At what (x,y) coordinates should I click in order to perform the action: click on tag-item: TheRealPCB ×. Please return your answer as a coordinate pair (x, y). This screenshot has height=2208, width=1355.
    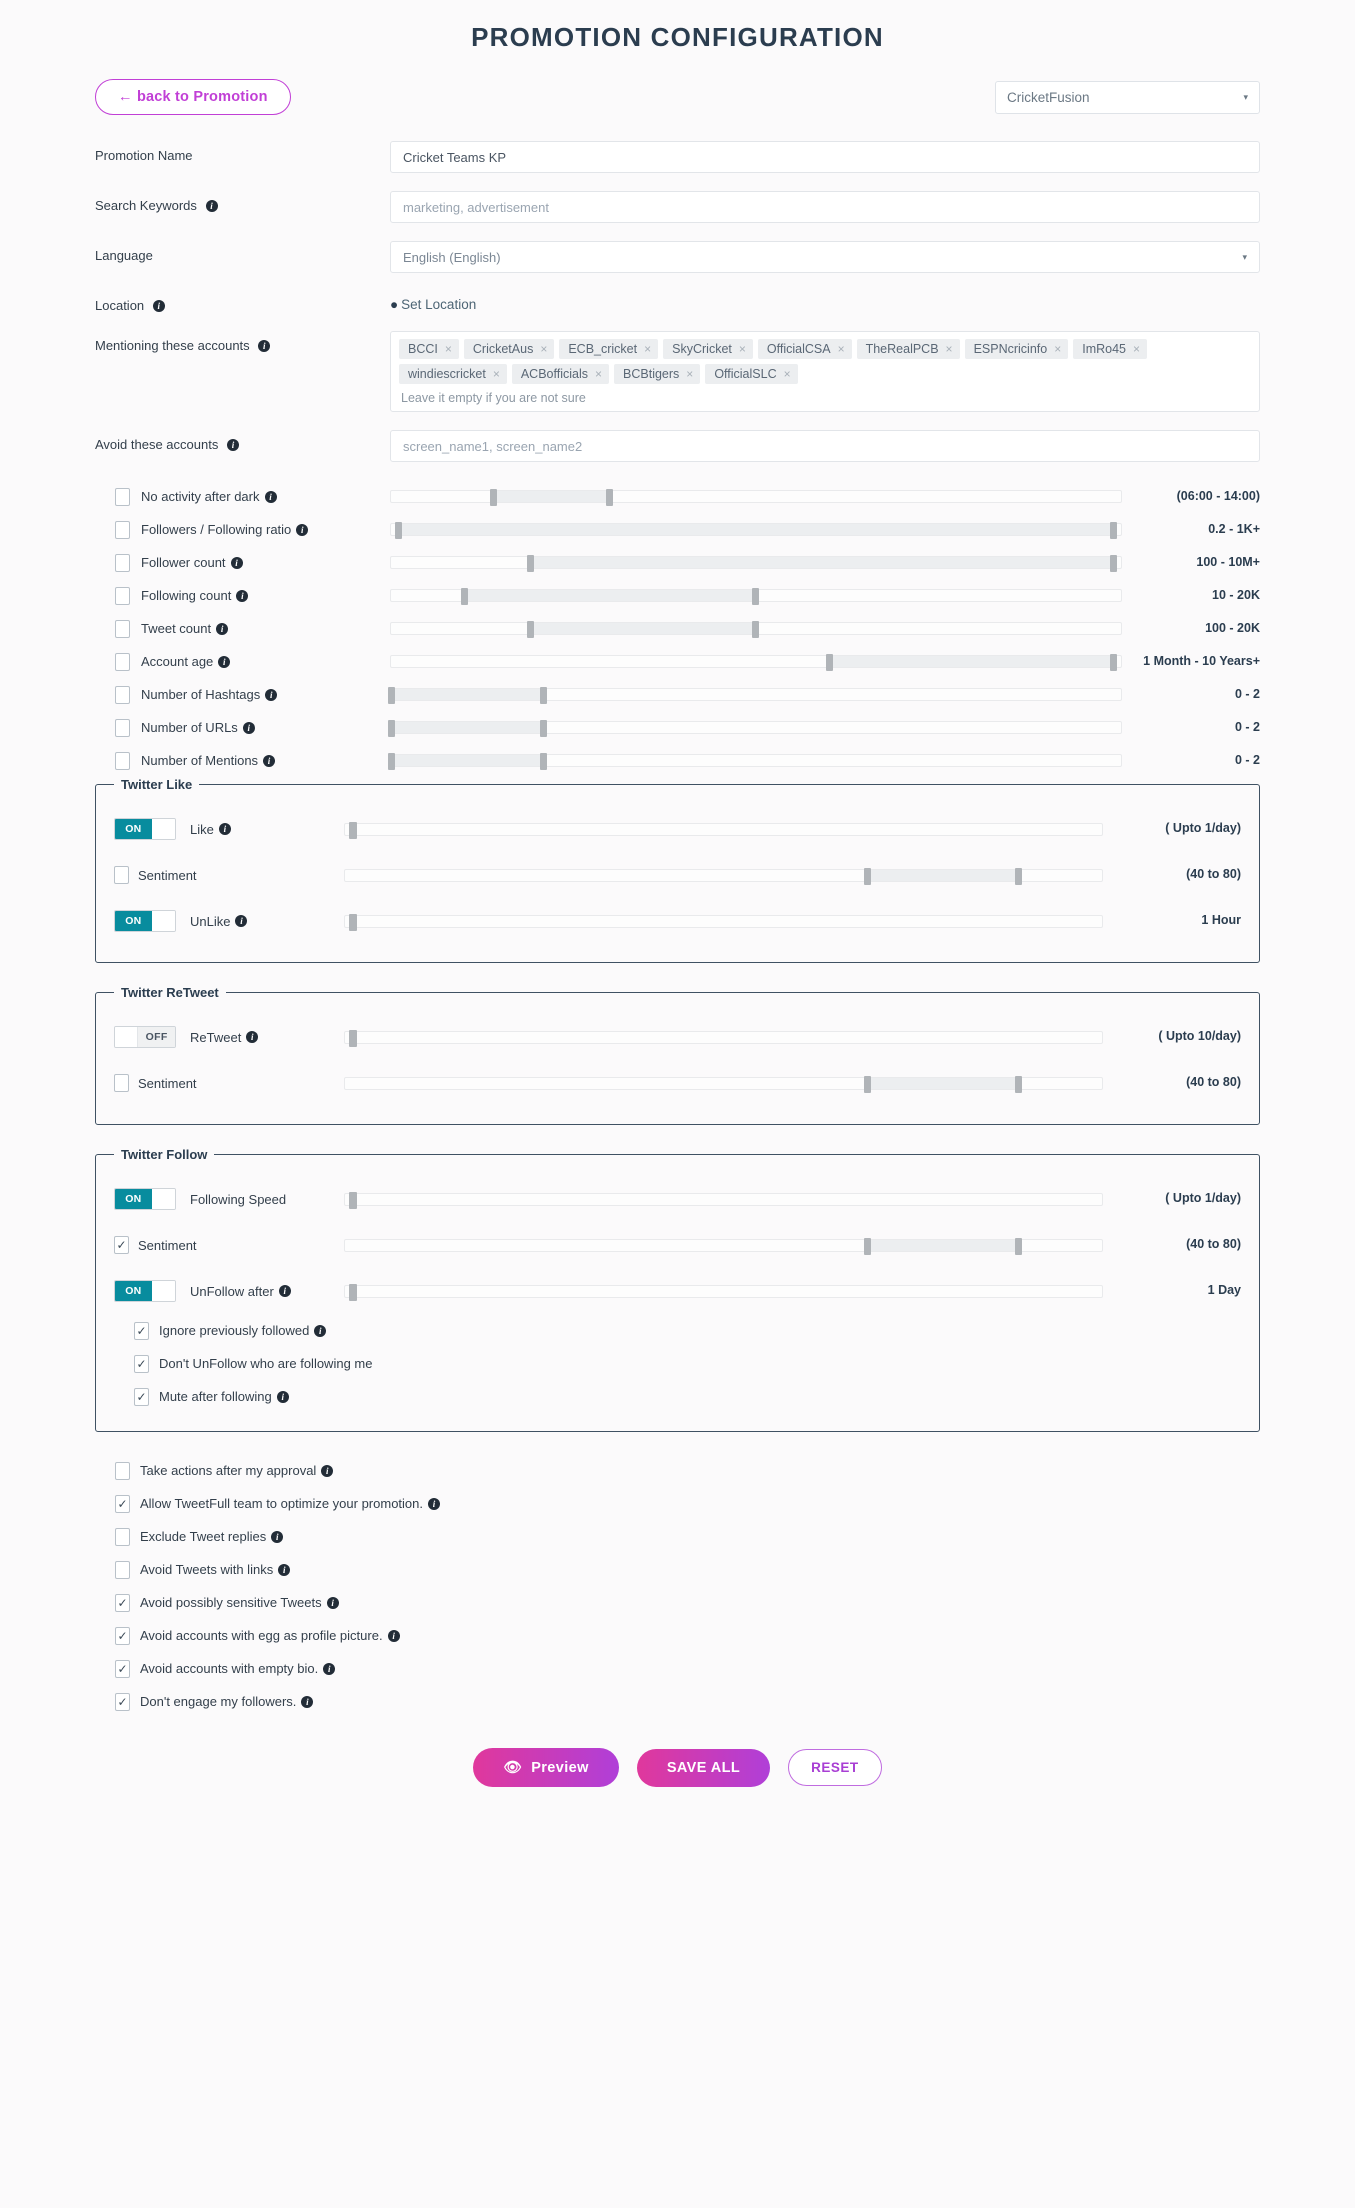
    Looking at the image, I should click on (908, 349).